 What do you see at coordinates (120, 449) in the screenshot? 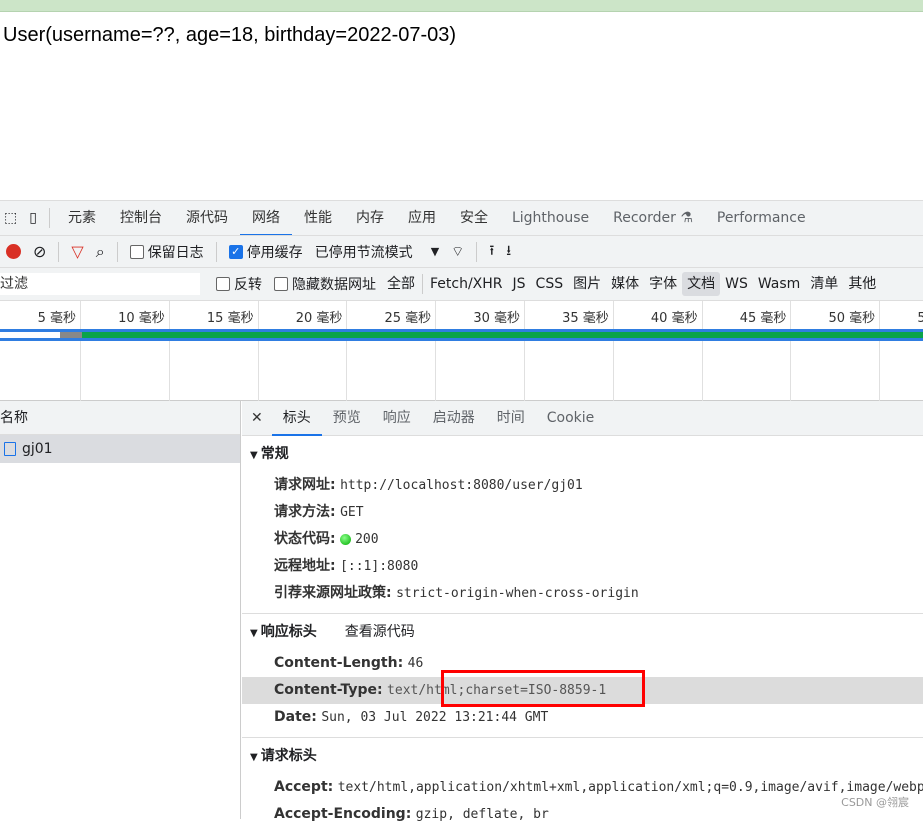
I see `request-row: gj01` at bounding box center [120, 449].